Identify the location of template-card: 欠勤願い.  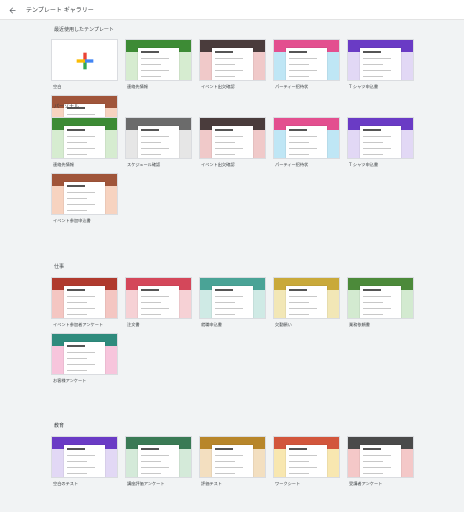
(306, 303).